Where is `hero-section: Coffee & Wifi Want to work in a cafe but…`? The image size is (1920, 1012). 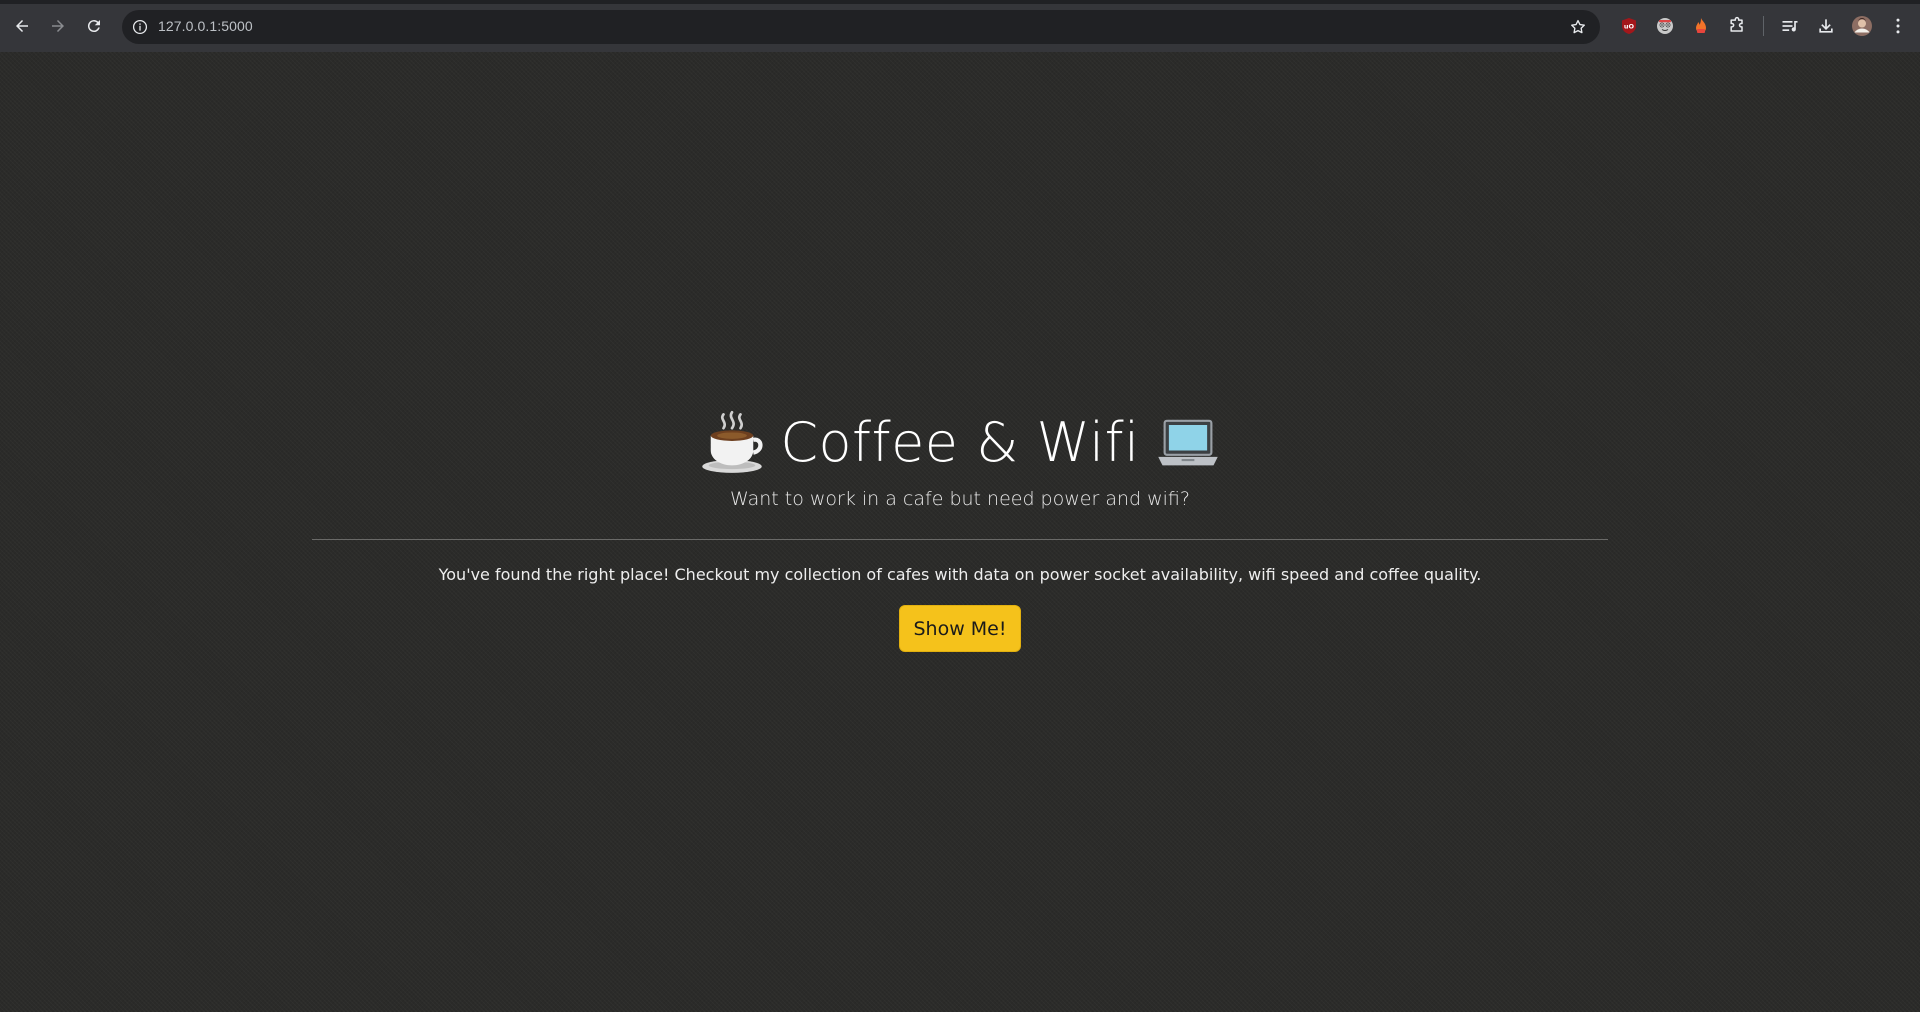
hero-section: Coffee & Wifi Want to work in a cafe but… is located at coordinates (960, 455).